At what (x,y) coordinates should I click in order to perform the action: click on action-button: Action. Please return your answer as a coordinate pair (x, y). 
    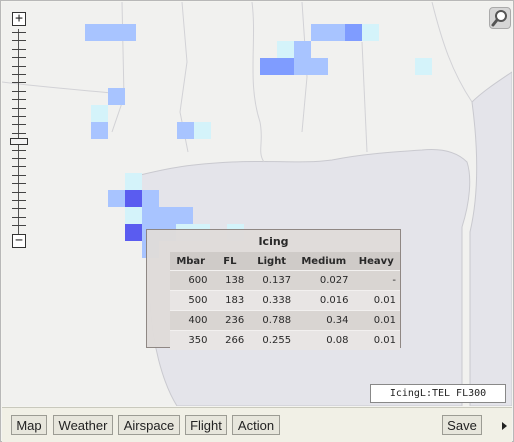
    Looking at the image, I should click on (256, 425).